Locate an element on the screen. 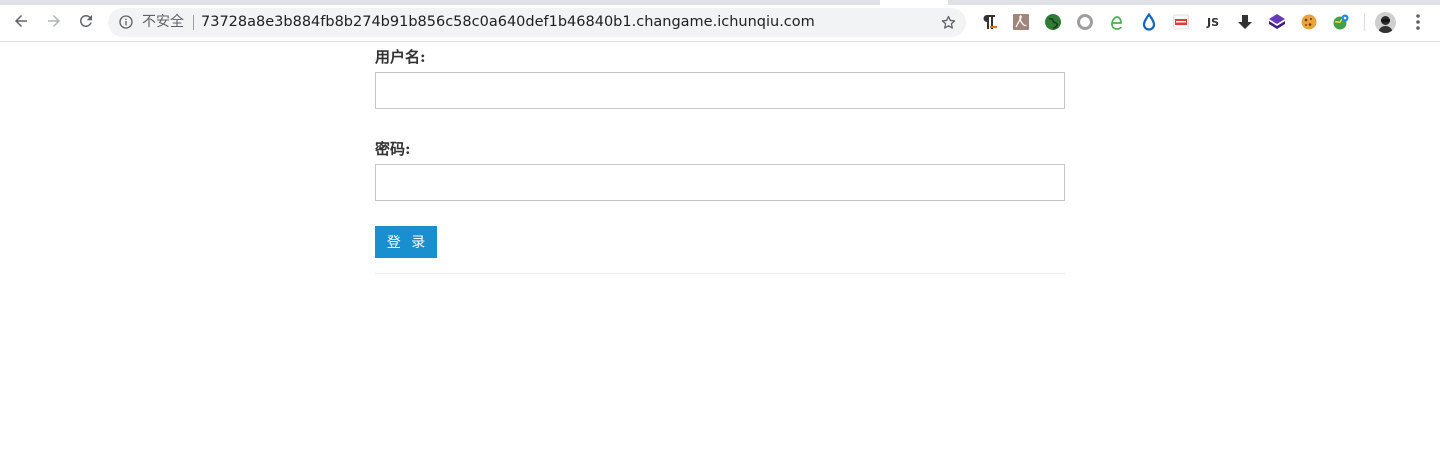 Image resolution: width=1440 pixels, height=458 pixels. purple-cube-icon is located at coordinates (1277, 22).